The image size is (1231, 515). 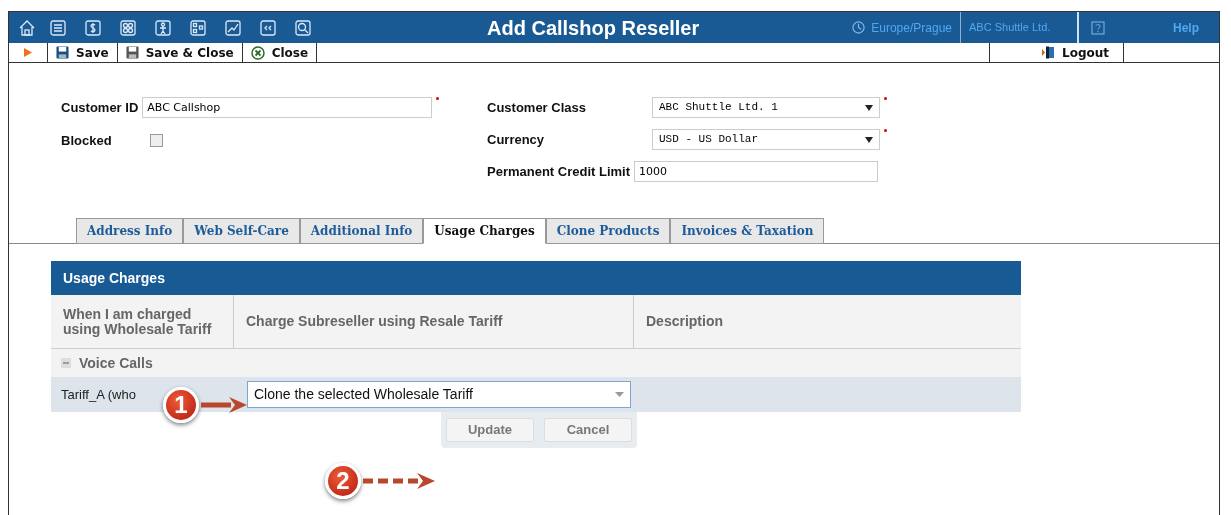 What do you see at coordinates (593, 28) in the screenshot?
I see `page-title: Add Callshop Reseller` at bounding box center [593, 28].